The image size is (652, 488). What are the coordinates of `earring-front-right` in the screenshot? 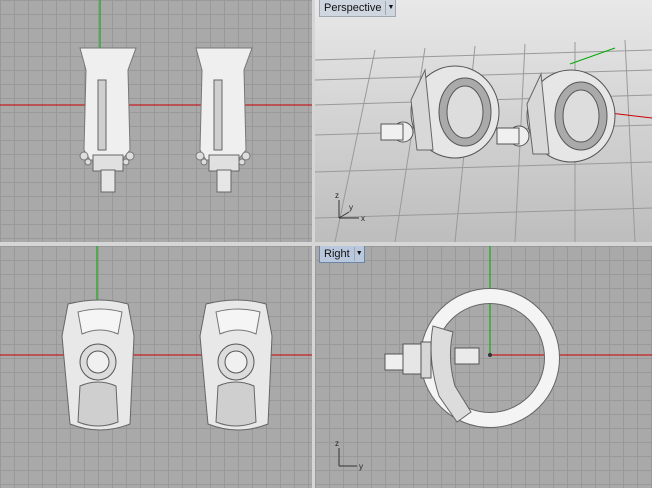 It's located at (236, 365).